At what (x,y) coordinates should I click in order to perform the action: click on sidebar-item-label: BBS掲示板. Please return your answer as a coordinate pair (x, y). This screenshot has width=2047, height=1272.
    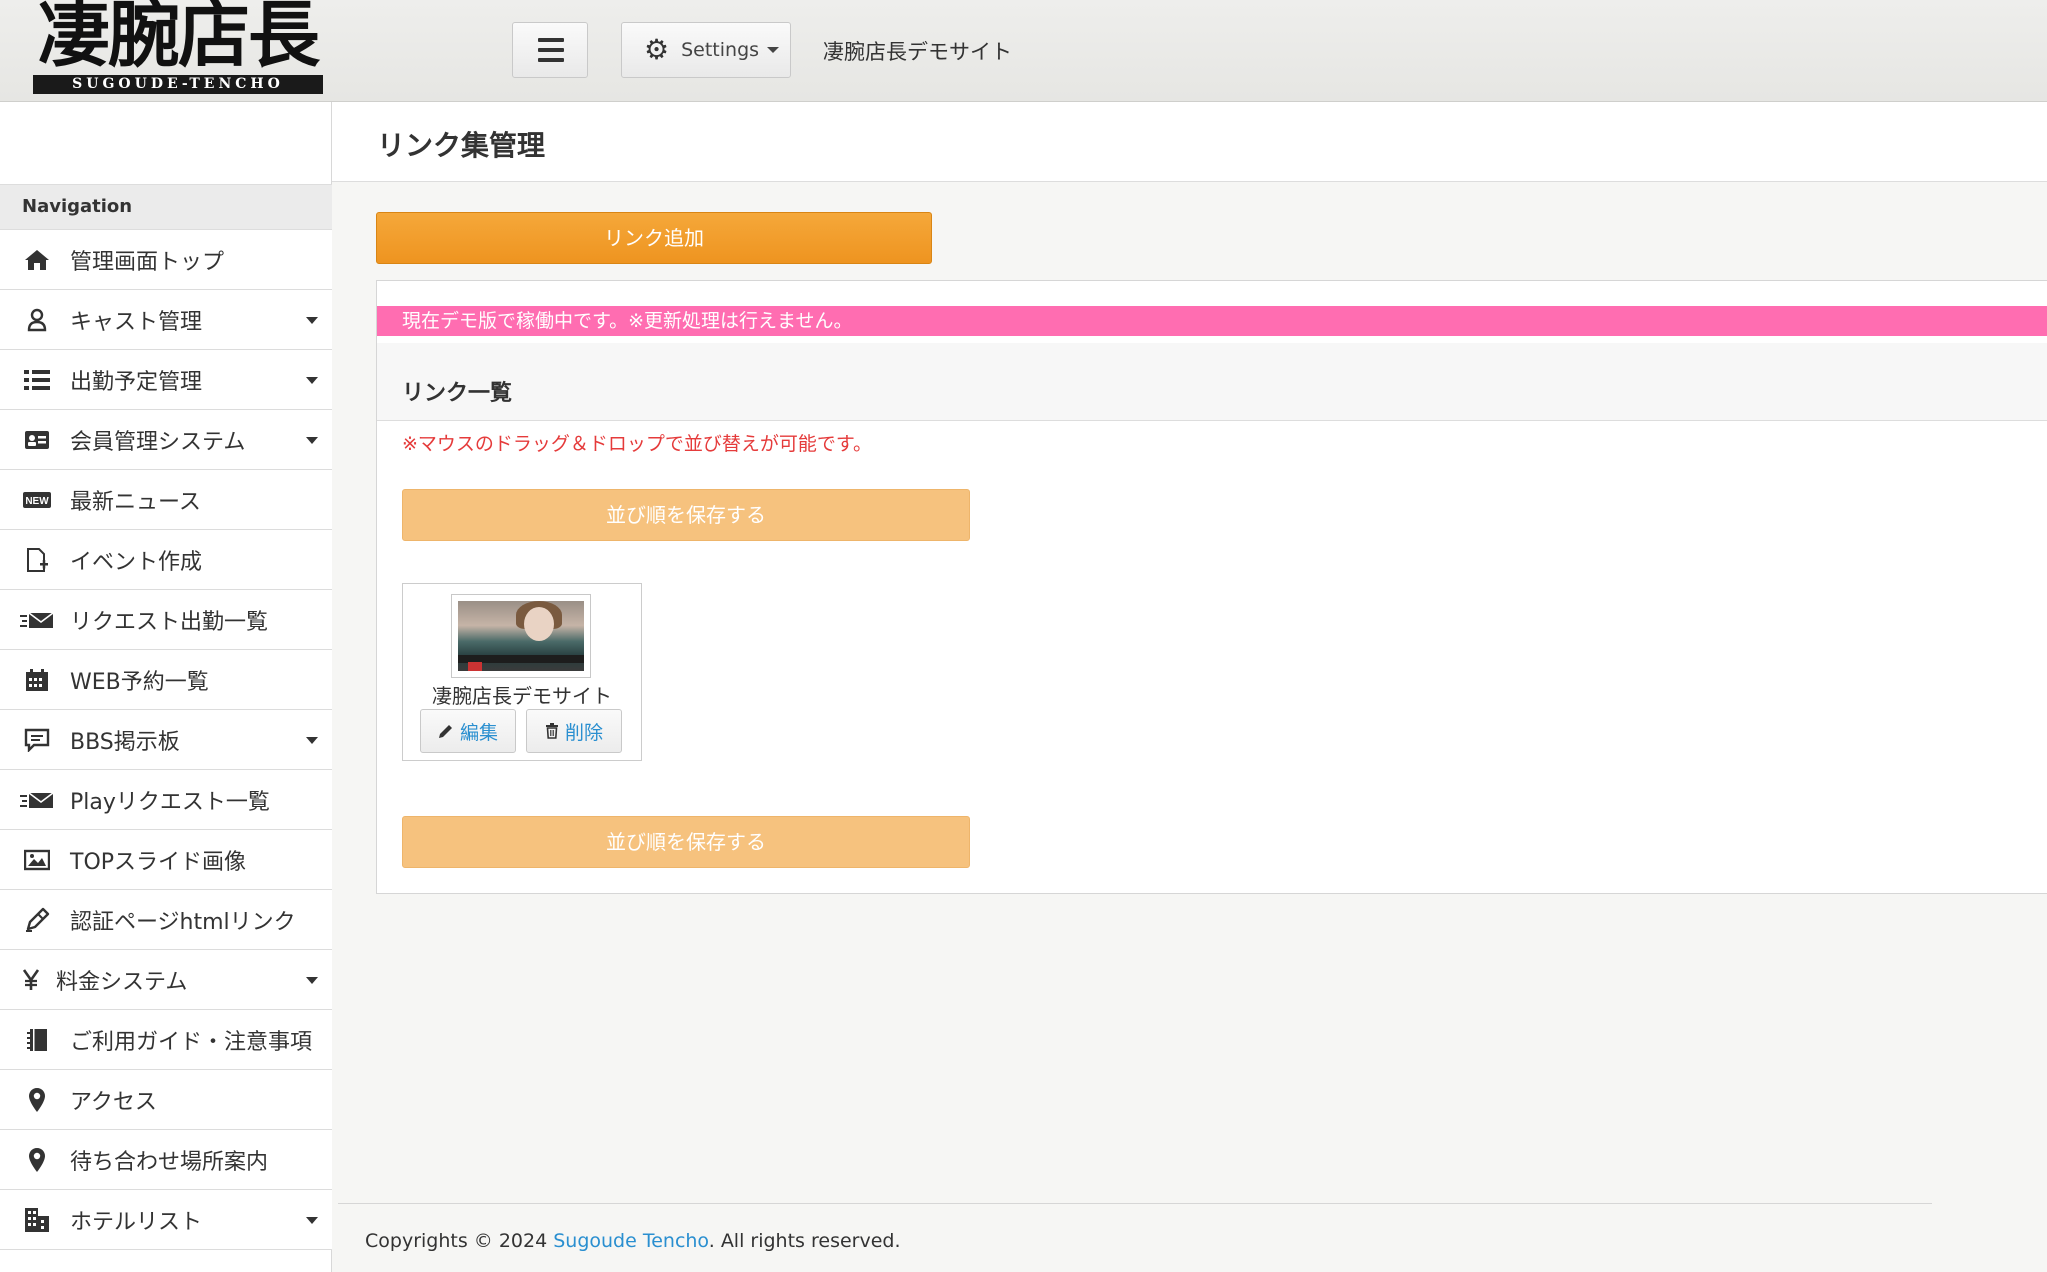
    Looking at the image, I should click on (125, 742).